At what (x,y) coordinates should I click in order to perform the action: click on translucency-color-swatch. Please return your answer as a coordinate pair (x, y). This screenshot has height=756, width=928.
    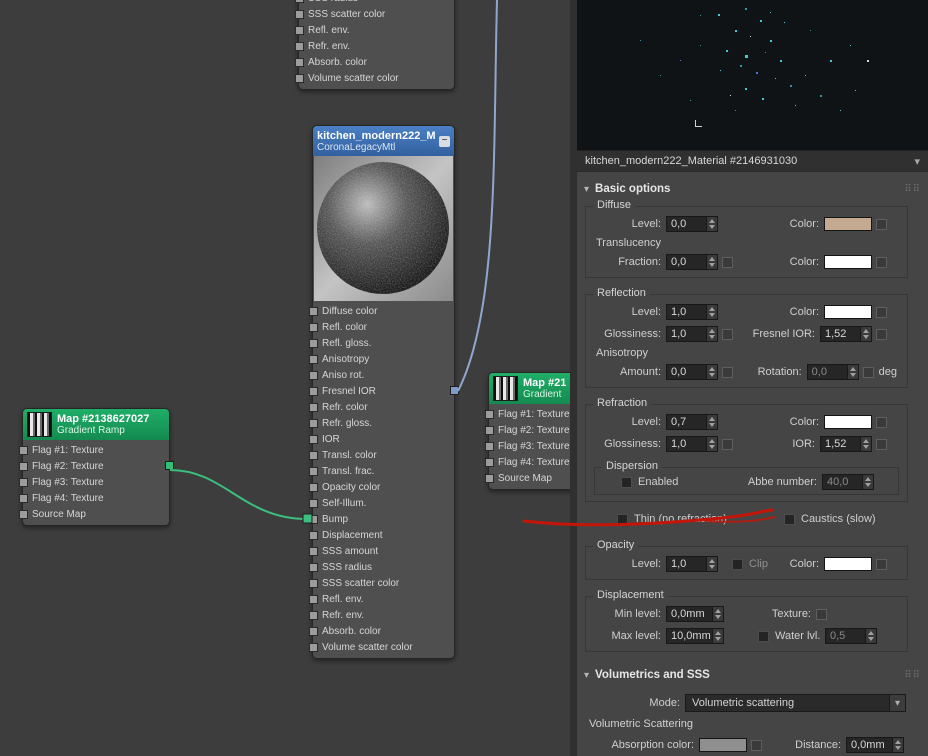
    Looking at the image, I should click on (848, 262).